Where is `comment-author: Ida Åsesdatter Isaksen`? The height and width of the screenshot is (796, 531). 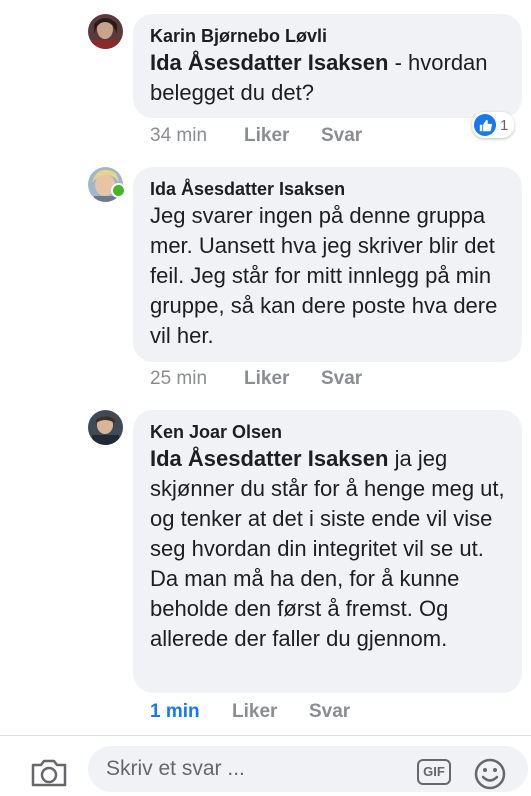
comment-author: Ida Åsesdatter Isaksen is located at coordinates (328, 189).